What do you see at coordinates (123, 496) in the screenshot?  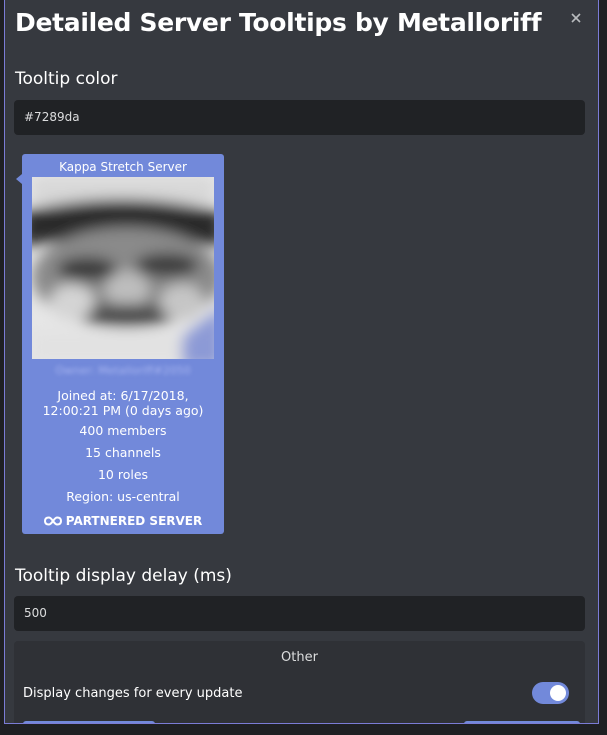 I see `server-region: Region: us-central` at bounding box center [123, 496].